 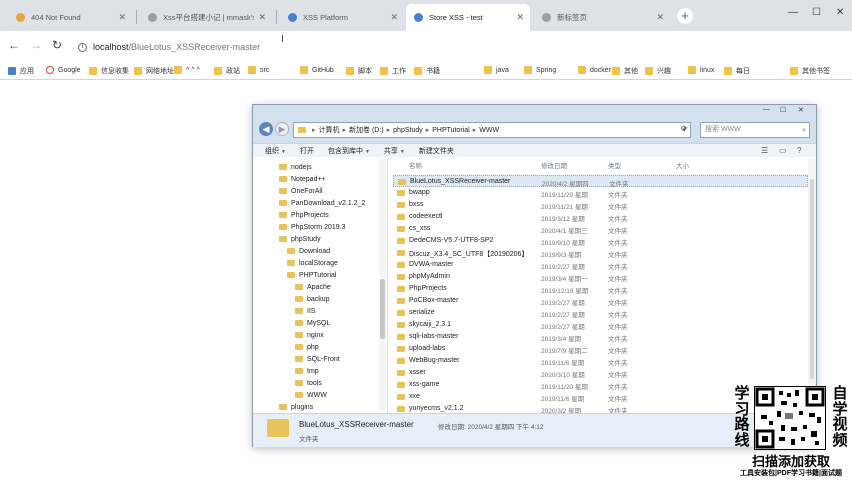 What do you see at coordinates (540, 70) in the screenshot?
I see `bookmark-item: Spring` at bounding box center [540, 70].